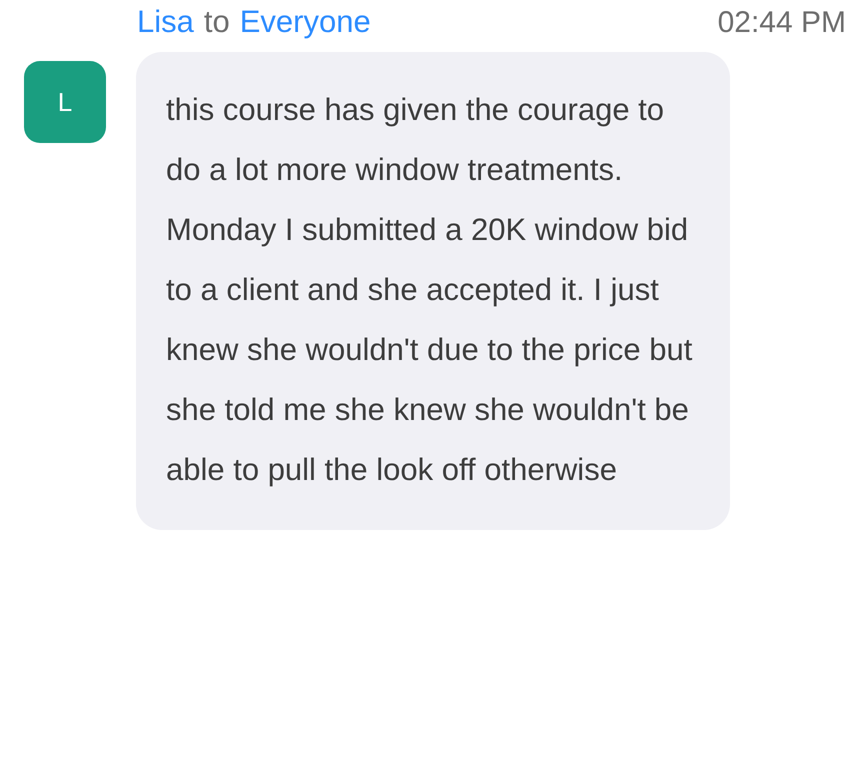  What do you see at coordinates (165, 22) in the screenshot?
I see `sender-name: Lisa` at bounding box center [165, 22].